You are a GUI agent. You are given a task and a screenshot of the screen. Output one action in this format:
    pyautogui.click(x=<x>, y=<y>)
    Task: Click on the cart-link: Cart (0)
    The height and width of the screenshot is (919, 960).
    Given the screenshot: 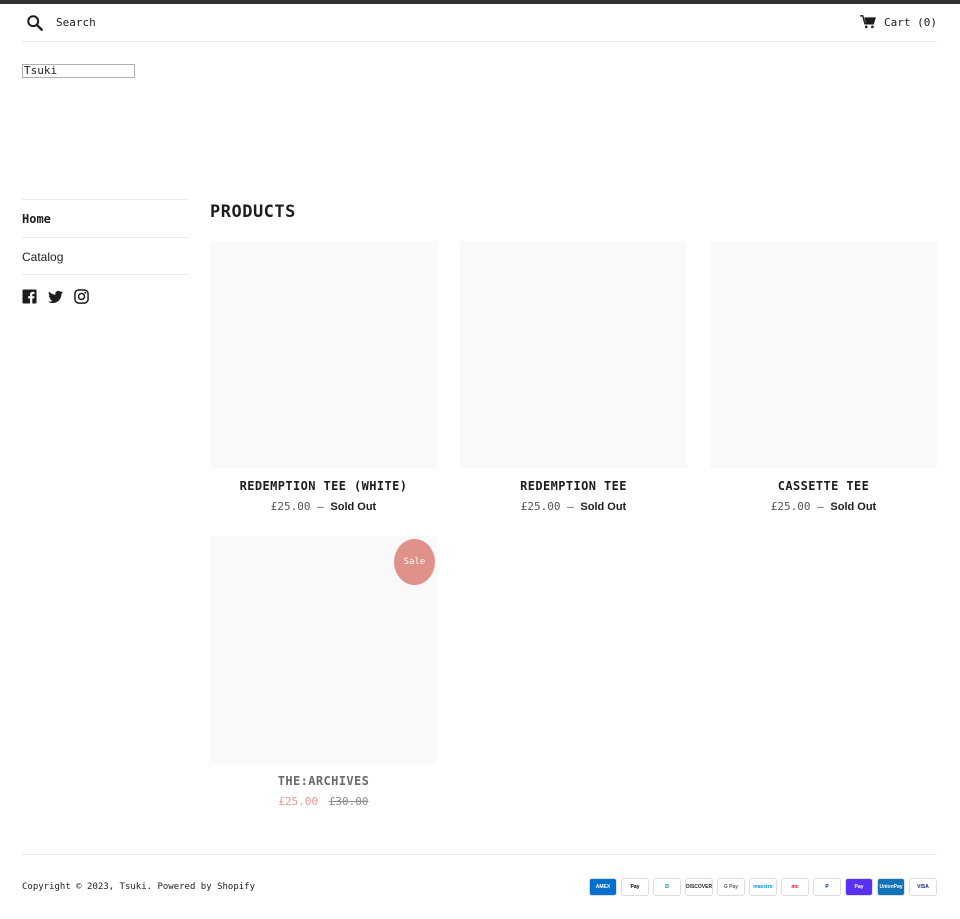 What is the action you would take?
    pyautogui.click(x=898, y=22)
    